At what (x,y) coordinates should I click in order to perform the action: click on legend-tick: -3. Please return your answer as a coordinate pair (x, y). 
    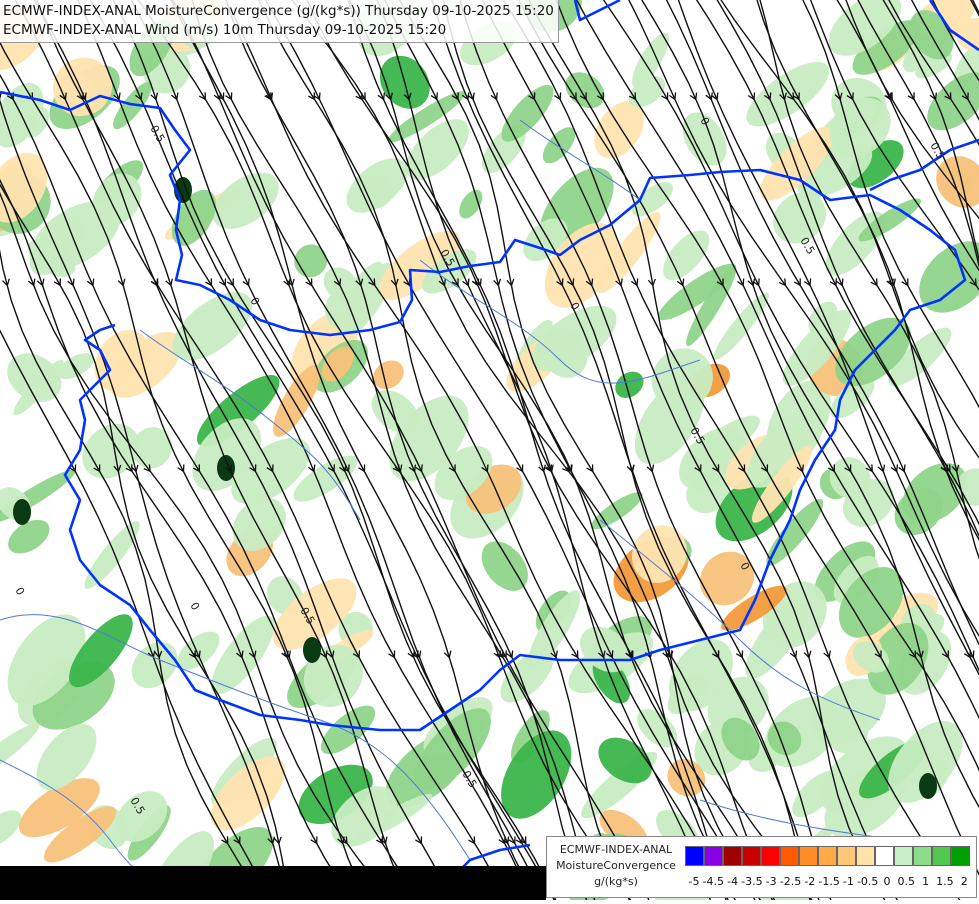
    Looking at the image, I should click on (771, 881).